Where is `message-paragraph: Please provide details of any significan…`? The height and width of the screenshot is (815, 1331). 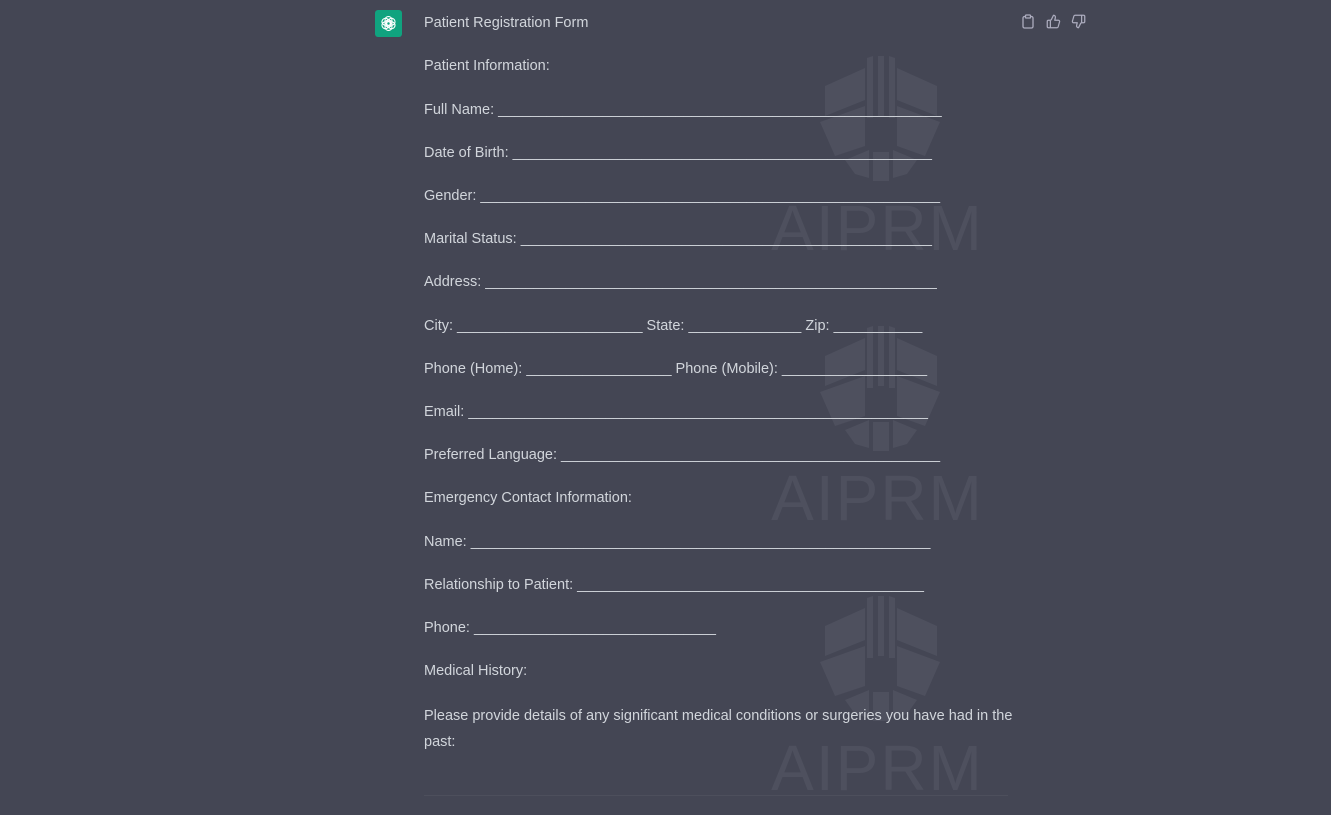 message-paragraph: Please provide details of any significan… is located at coordinates (718, 729).